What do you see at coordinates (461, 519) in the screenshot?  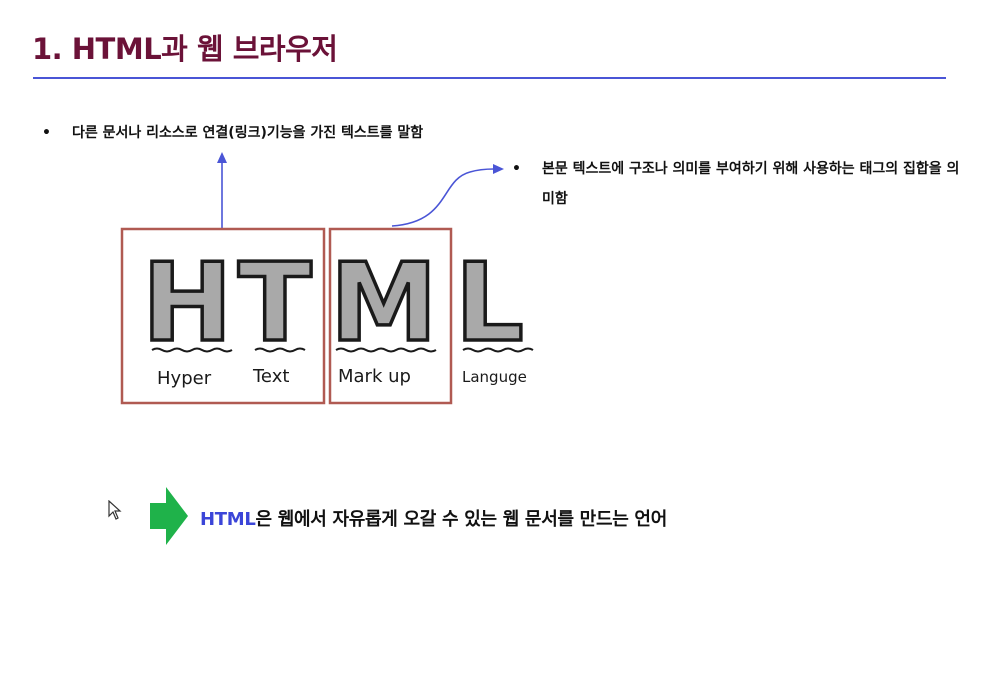 I see `summary-rest: 은 웹에서 자유롭게 오갈 수 있는 웹 문서를 만드는 언어` at bounding box center [461, 519].